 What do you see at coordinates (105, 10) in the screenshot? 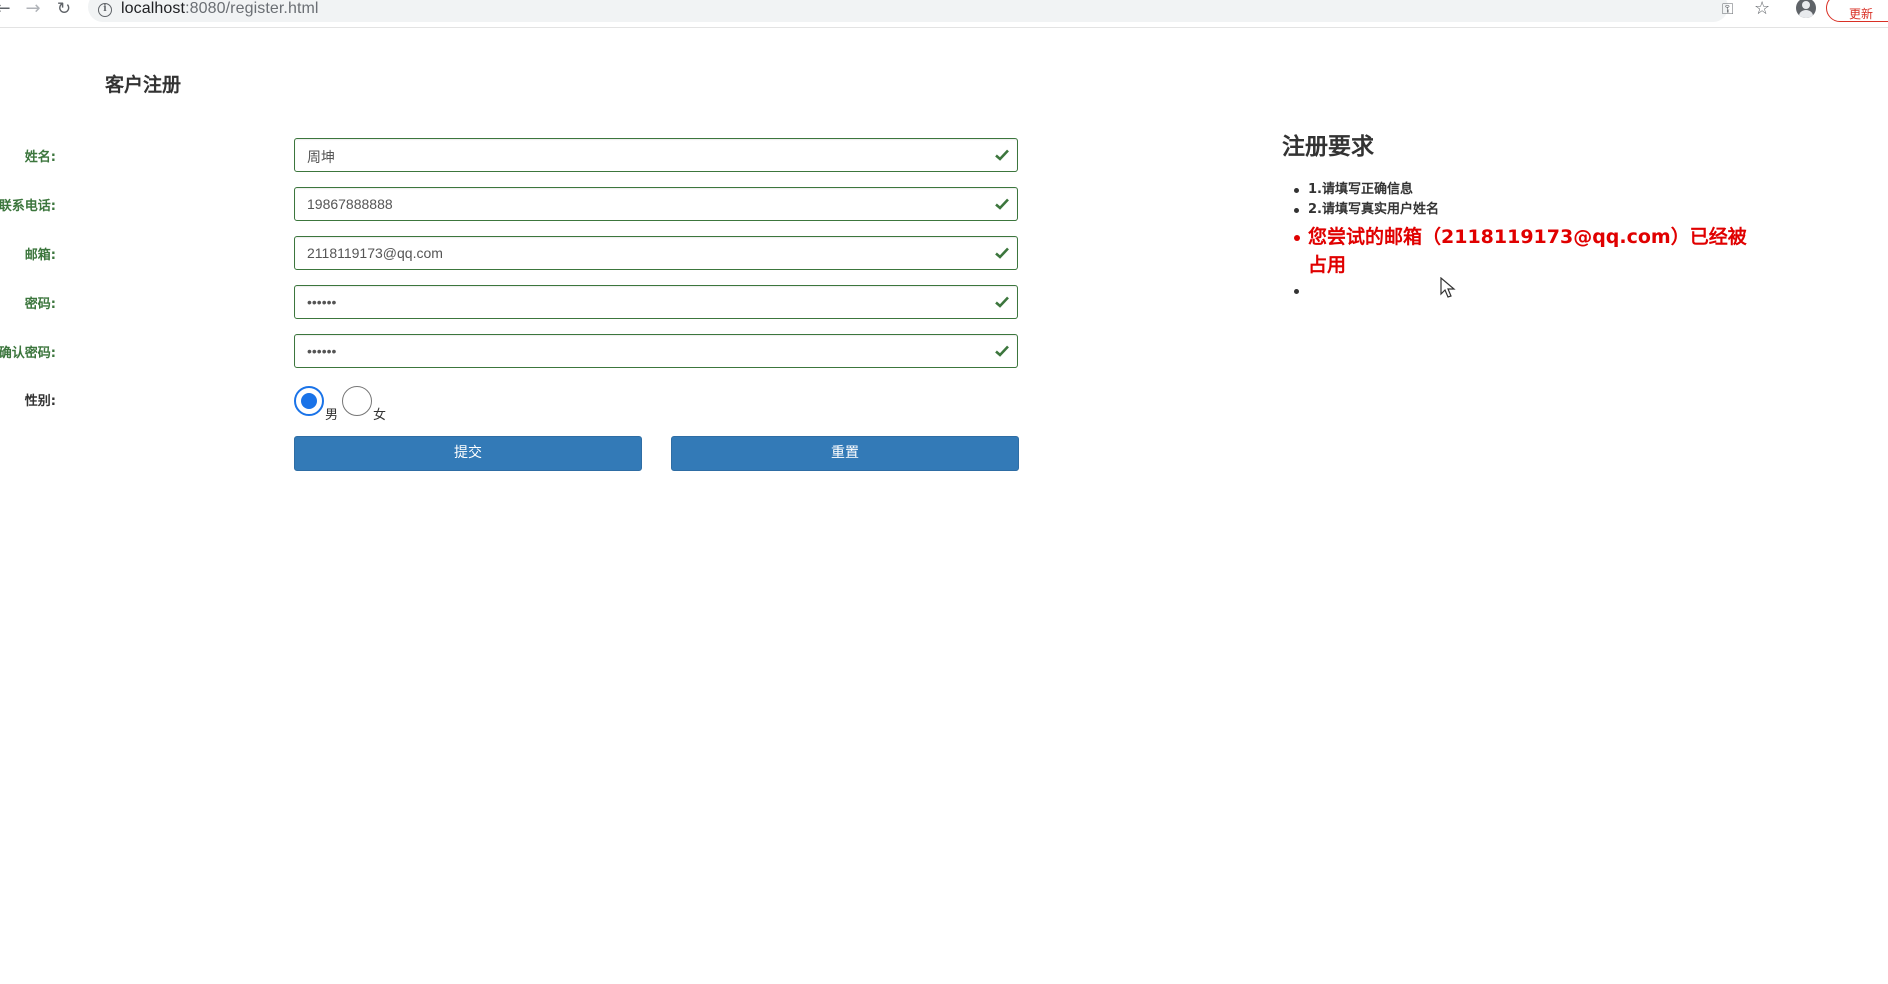
I see `info-icon: i` at bounding box center [105, 10].